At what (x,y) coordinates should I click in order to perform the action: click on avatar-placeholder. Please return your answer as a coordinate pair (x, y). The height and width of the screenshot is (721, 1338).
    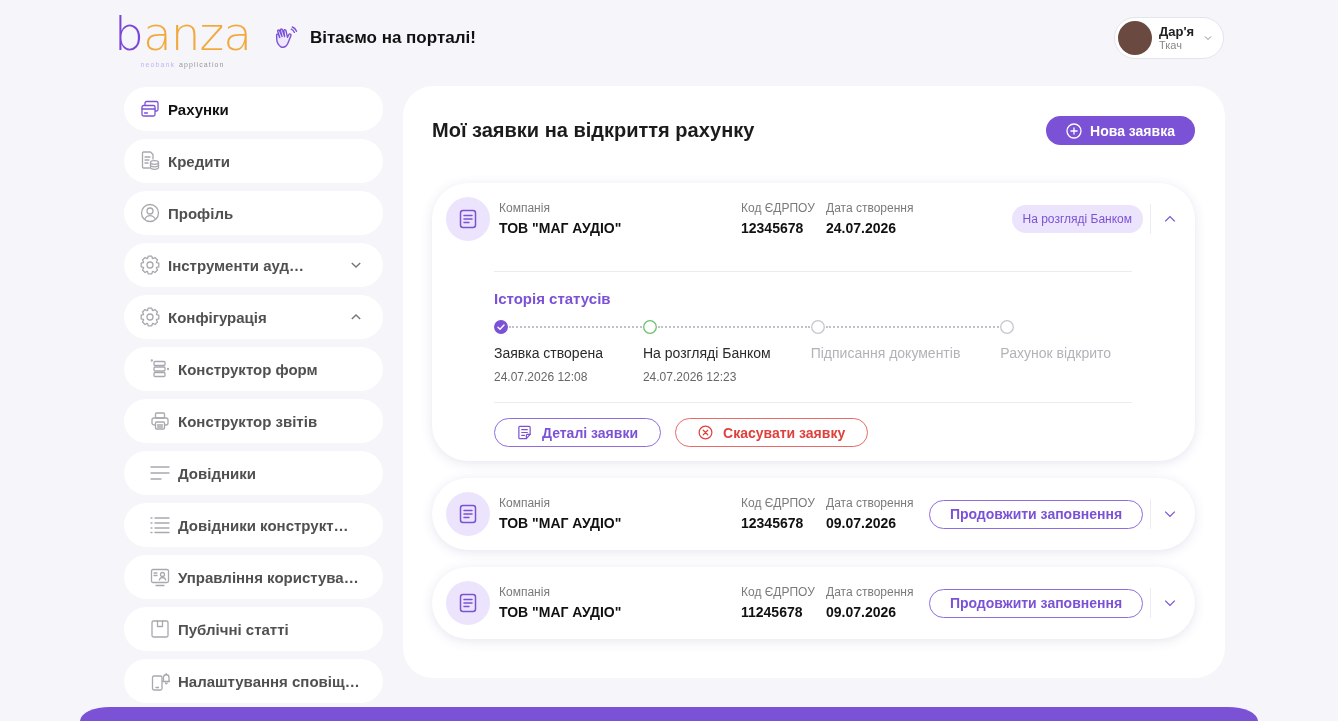
    Looking at the image, I should click on (1135, 38).